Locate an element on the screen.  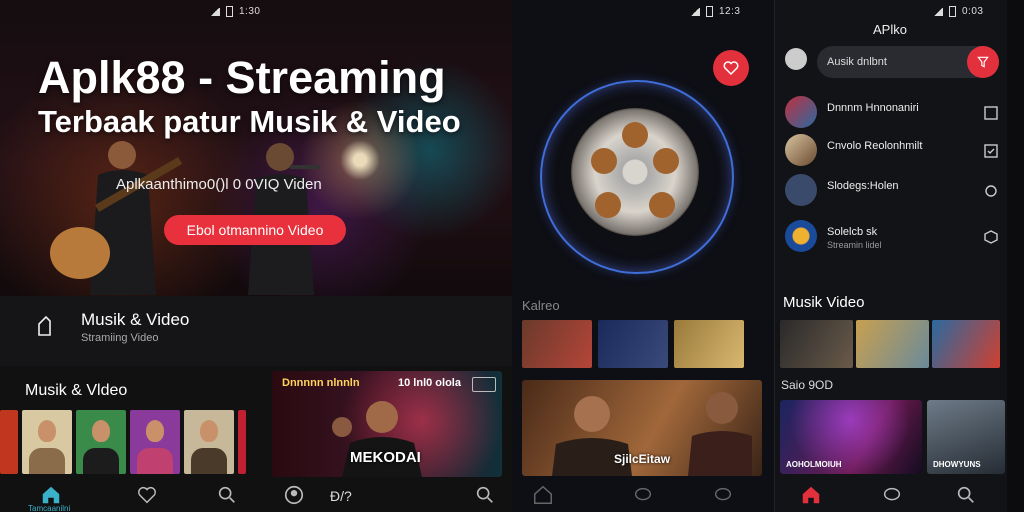
app-title: APlko is located at coordinates (890, 29).